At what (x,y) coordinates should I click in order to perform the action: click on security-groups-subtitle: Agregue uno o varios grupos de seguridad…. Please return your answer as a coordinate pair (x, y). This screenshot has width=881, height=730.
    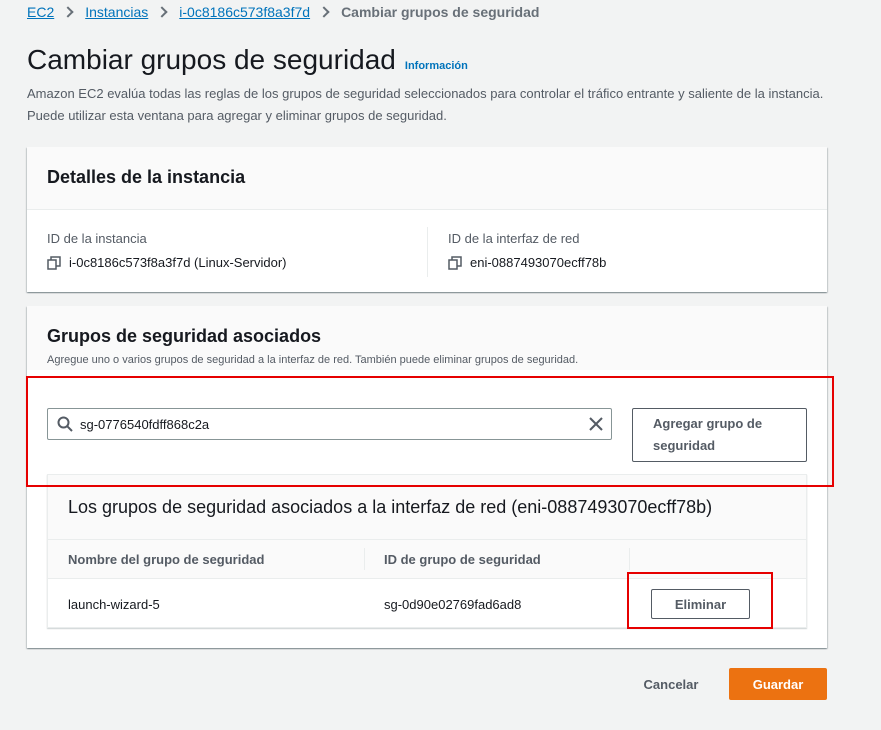
    Looking at the image, I should click on (313, 360).